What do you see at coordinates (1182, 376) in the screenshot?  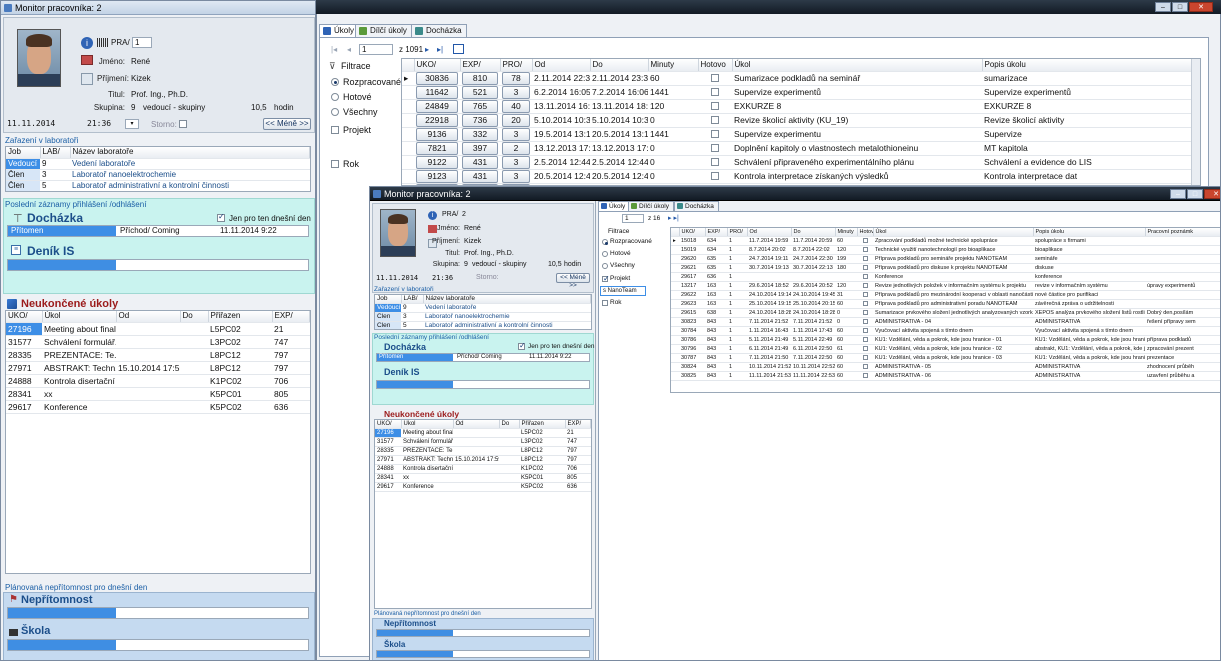 I see `task-notes-cell: uzavření průběhu a` at bounding box center [1182, 376].